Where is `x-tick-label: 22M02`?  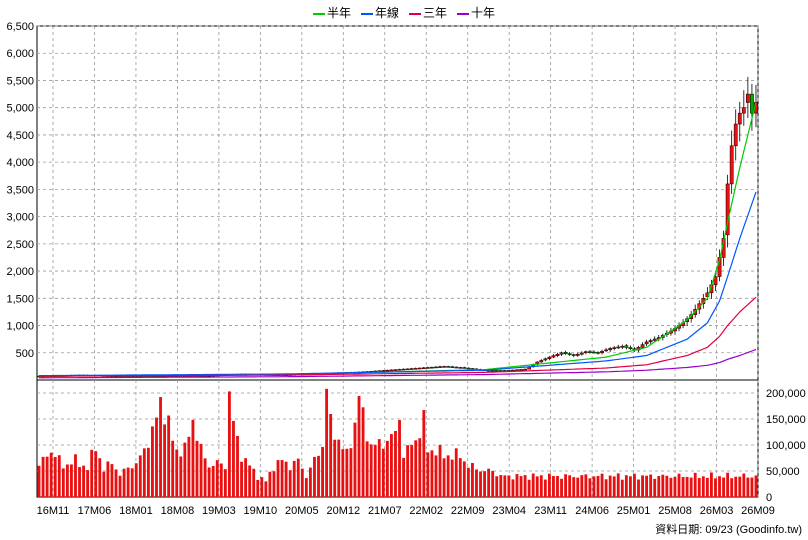 x-tick-label: 22M02 is located at coordinates (426, 511).